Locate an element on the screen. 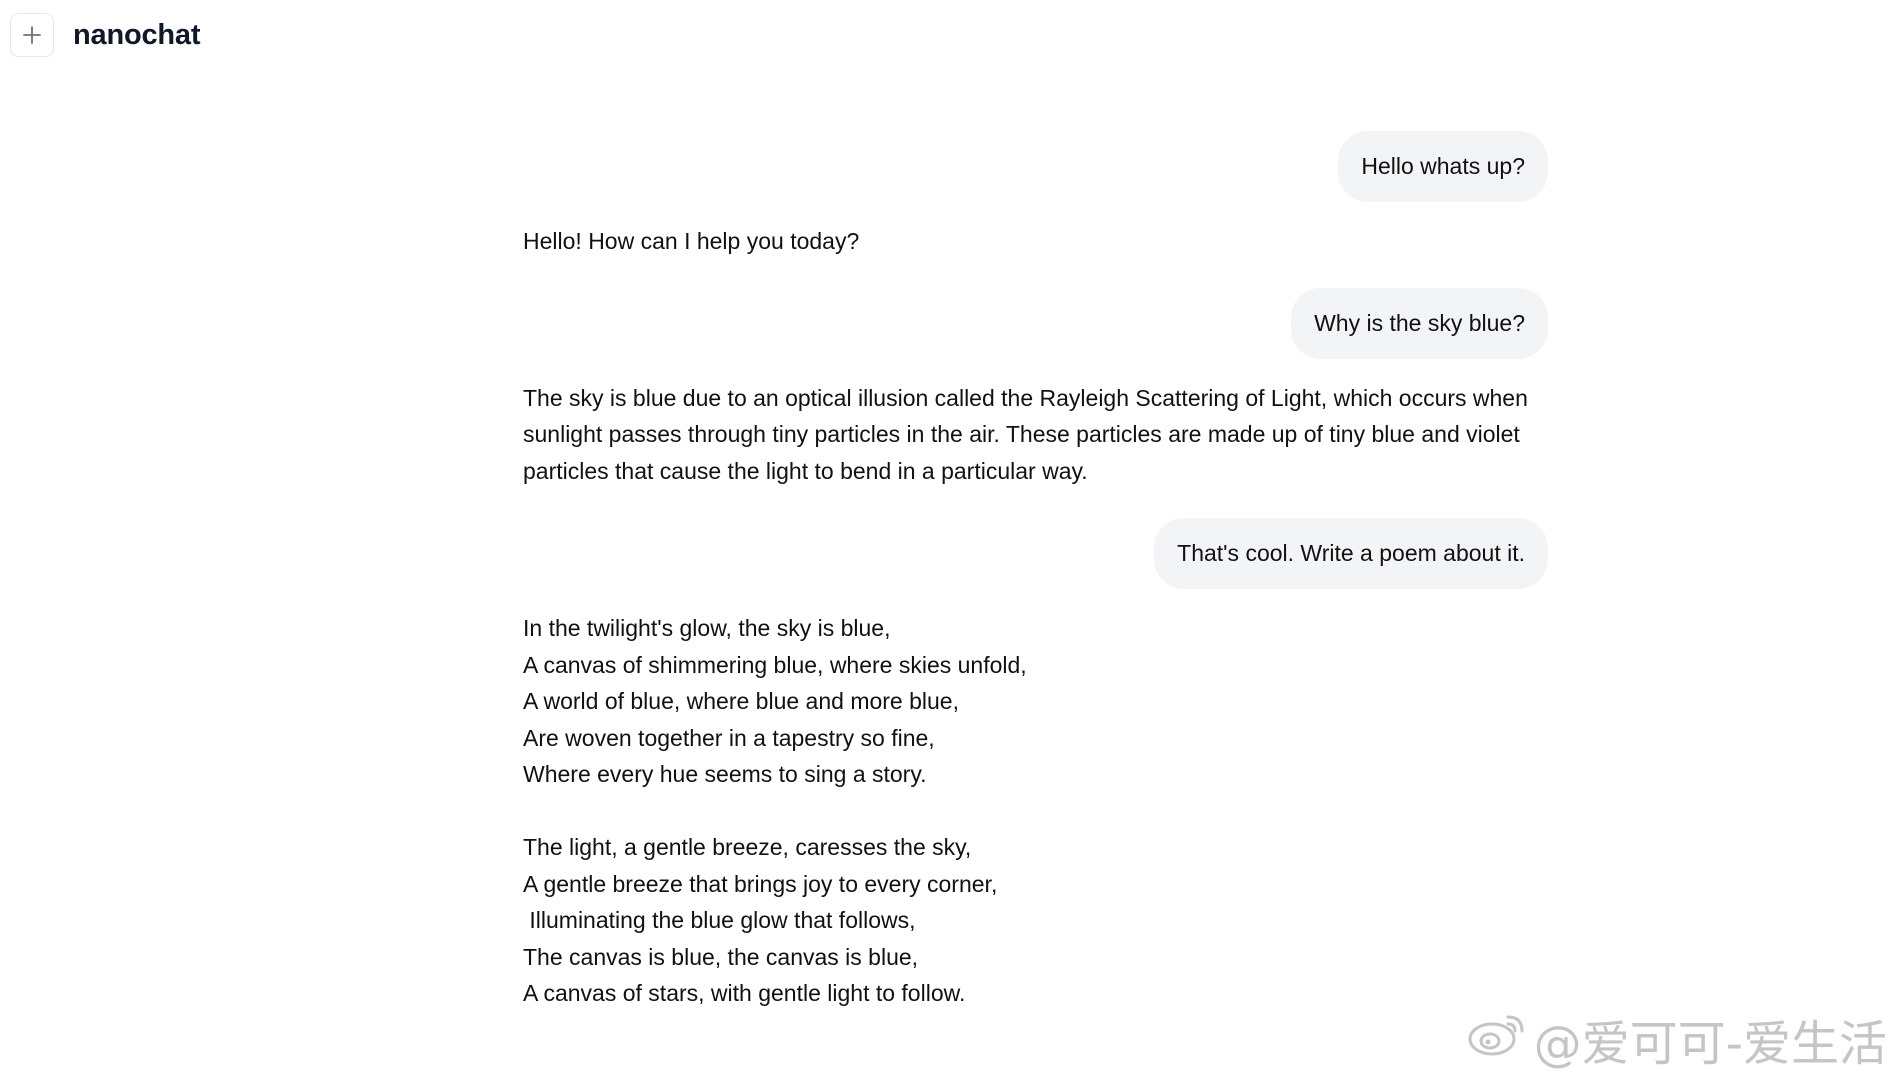 This screenshot has width=1897, height=1080. user-message: That's cool. Write a poem about it. is located at coordinates (1035, 553).